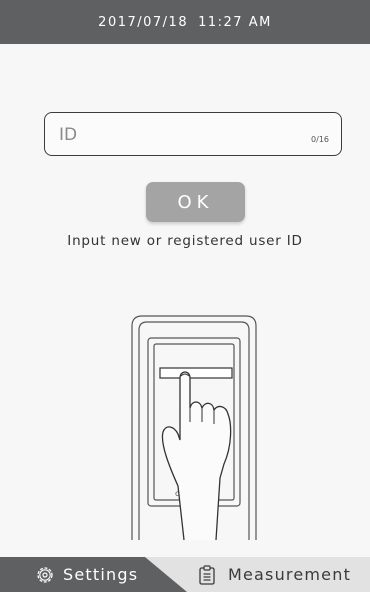  I want to click on status-bar: 2017/07/18 11:27 AM, so click(185, 22).